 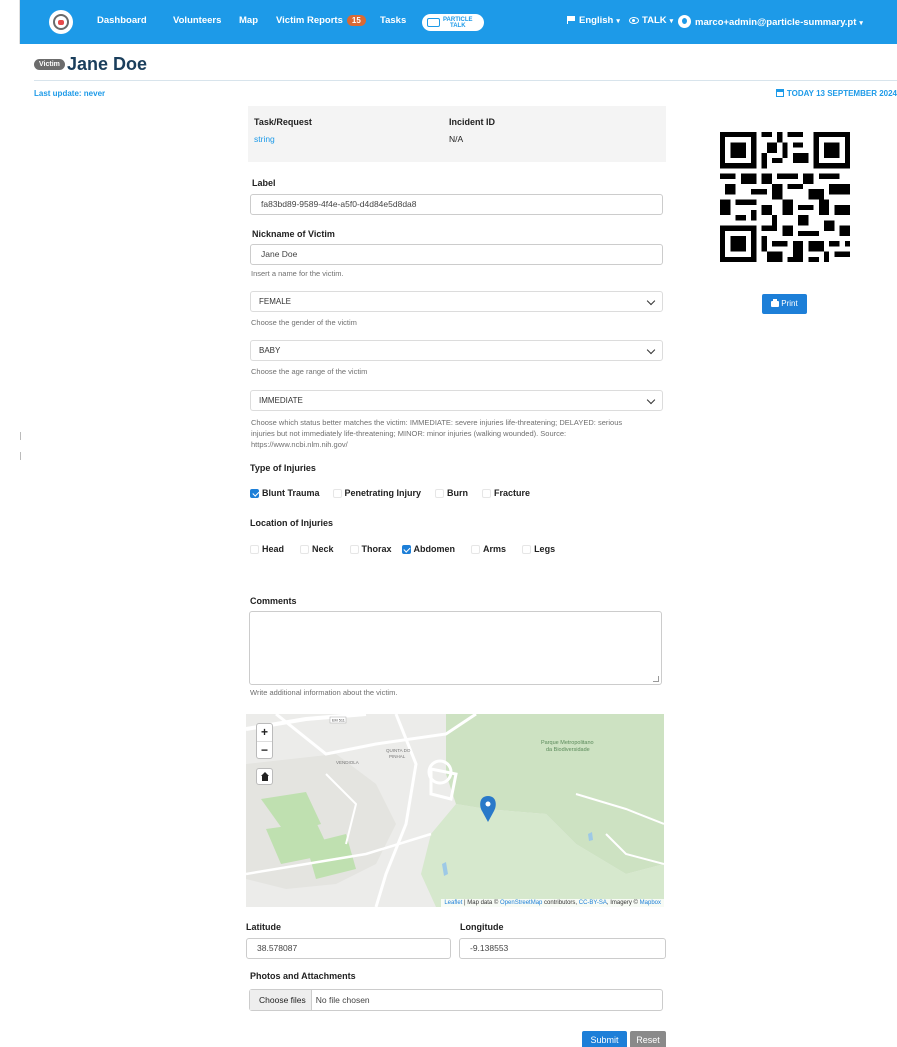 What do you see at coordinates (775, 303) in the screenshot?
I see `printer-icon` at bounding box center [775, 303].